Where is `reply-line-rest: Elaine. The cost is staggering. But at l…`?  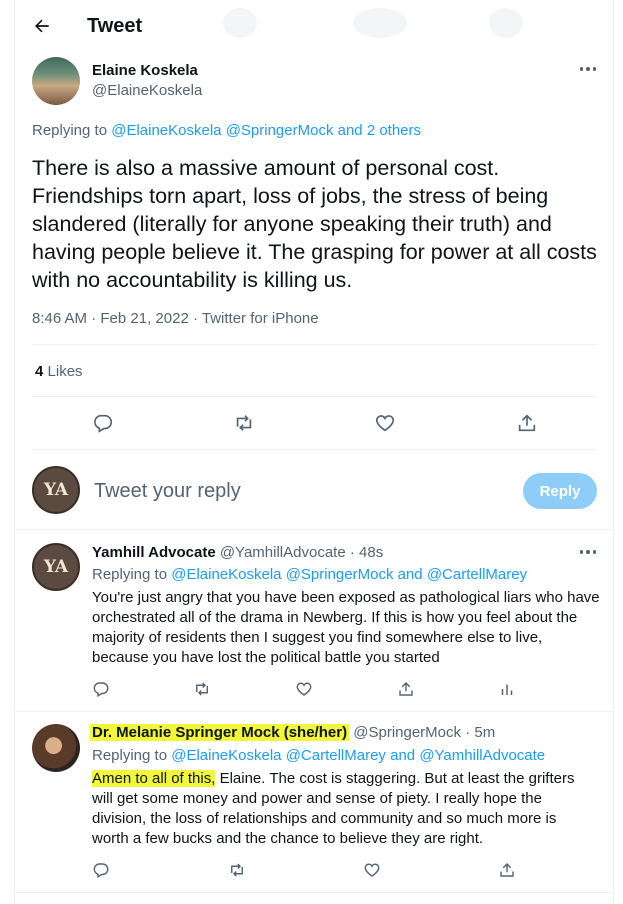
reply-line-rest: Elaine. The cost is staggering. But at l… is located at coordinates (395, 778).